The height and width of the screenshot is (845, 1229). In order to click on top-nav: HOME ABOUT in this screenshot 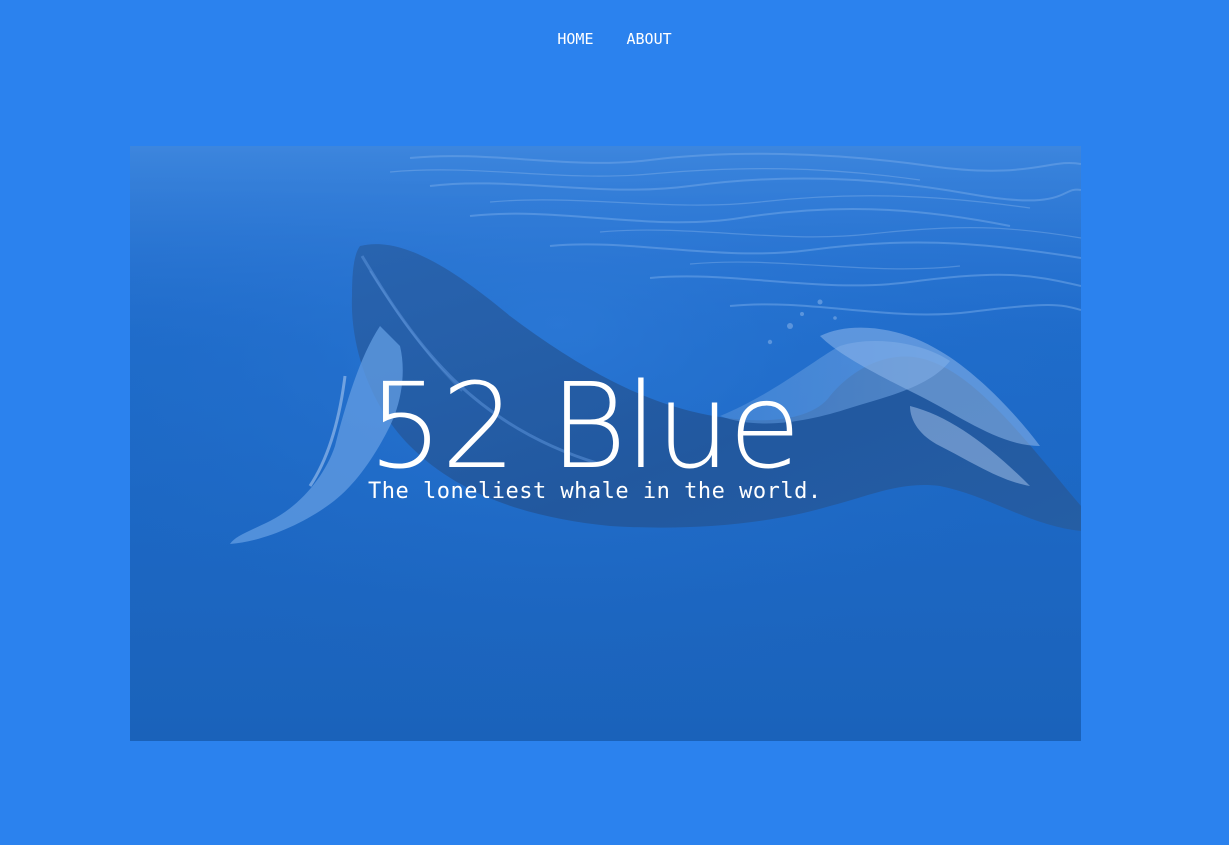, I will do `click(614, 39)`.